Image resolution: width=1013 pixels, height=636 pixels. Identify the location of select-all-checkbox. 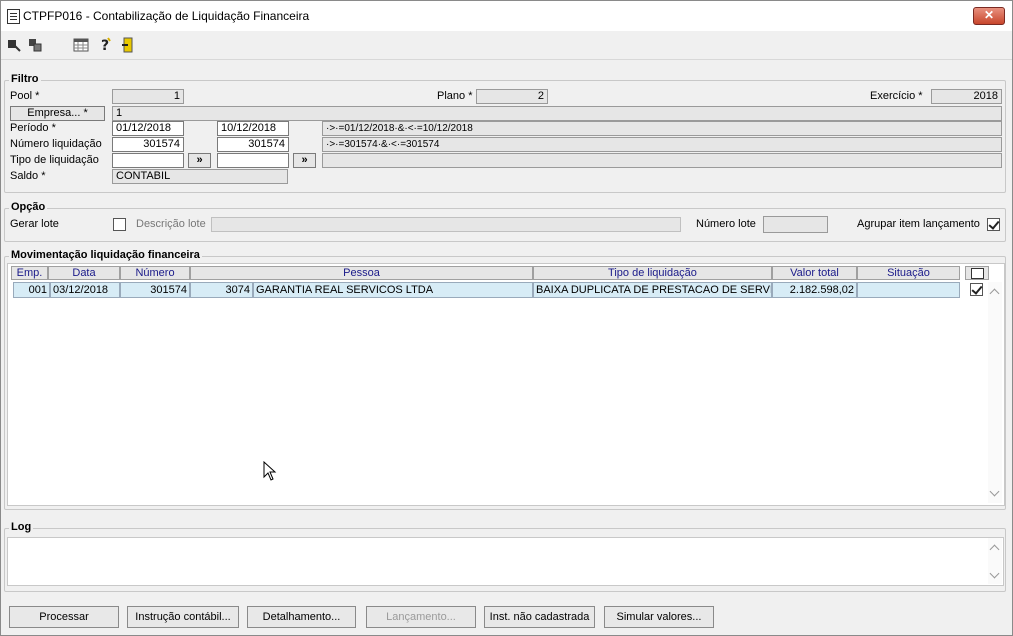
(977, 273).